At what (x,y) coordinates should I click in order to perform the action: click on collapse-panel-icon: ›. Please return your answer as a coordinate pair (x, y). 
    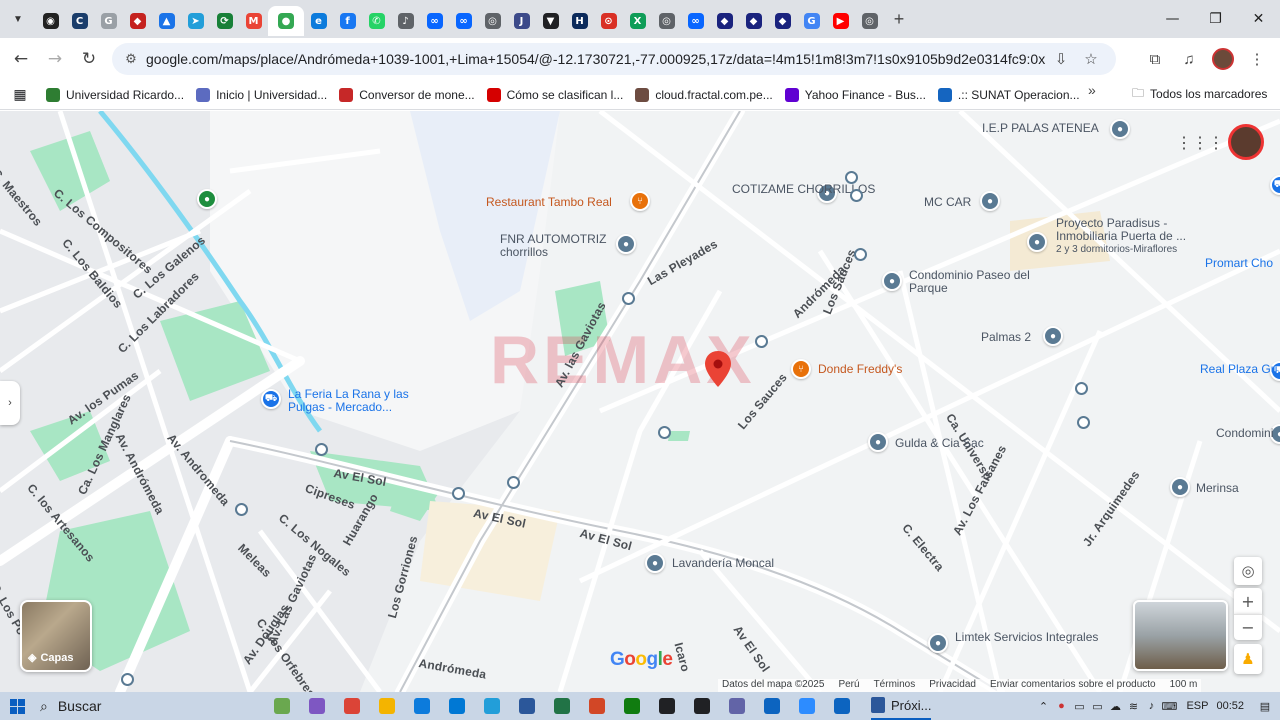
    Looking at the image, I should click on (10, 403).